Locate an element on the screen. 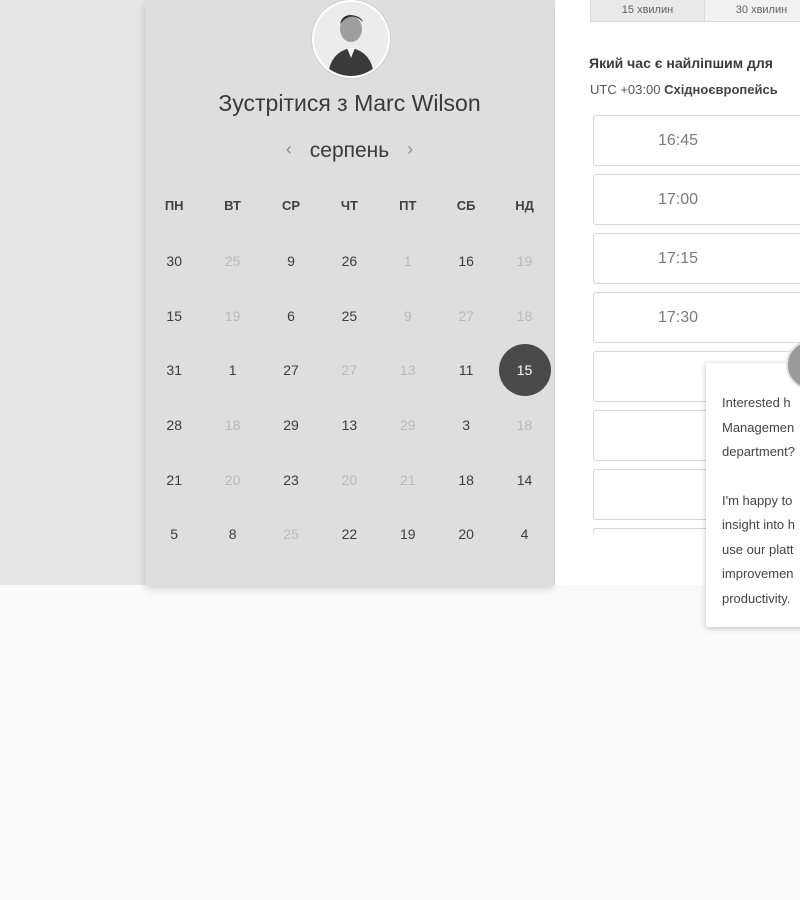 The width and height of the screenshot is (800, 900). calendar-day-number: 8 is located at coordinates (232, 534).